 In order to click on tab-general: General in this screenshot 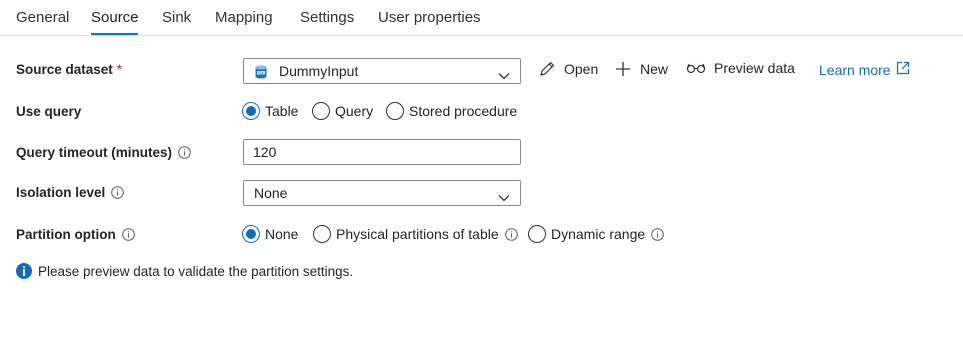, I will do `click(42, 17)`.